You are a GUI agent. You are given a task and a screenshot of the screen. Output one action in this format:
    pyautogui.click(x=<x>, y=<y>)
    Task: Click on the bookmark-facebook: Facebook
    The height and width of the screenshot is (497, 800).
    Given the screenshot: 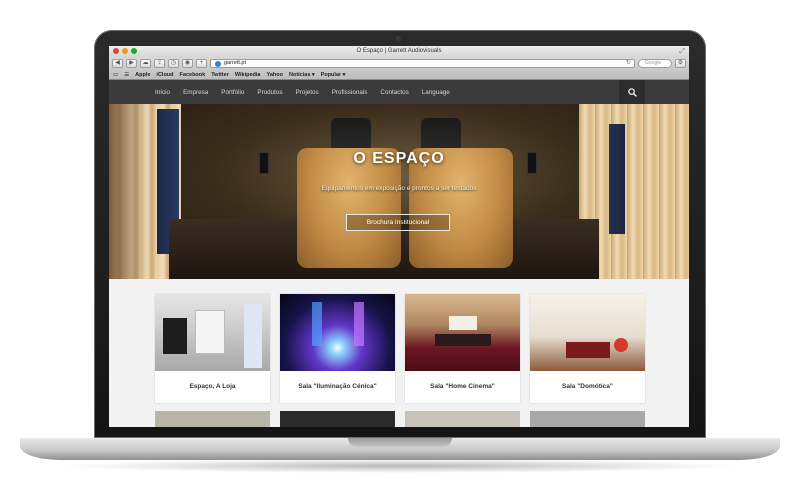 What is the action you would take?
    pyautogui.click(x=193, y=75)
    